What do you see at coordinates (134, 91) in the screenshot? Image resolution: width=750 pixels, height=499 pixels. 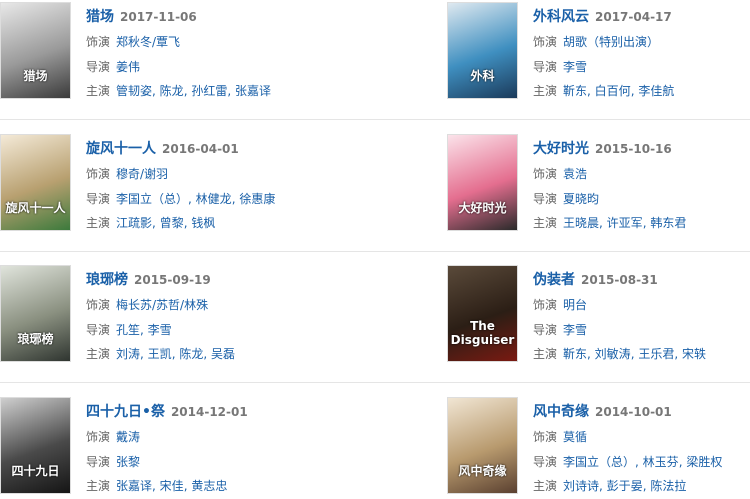 I see `cast-link: 管韧姿` at bounding box center [134, 91].